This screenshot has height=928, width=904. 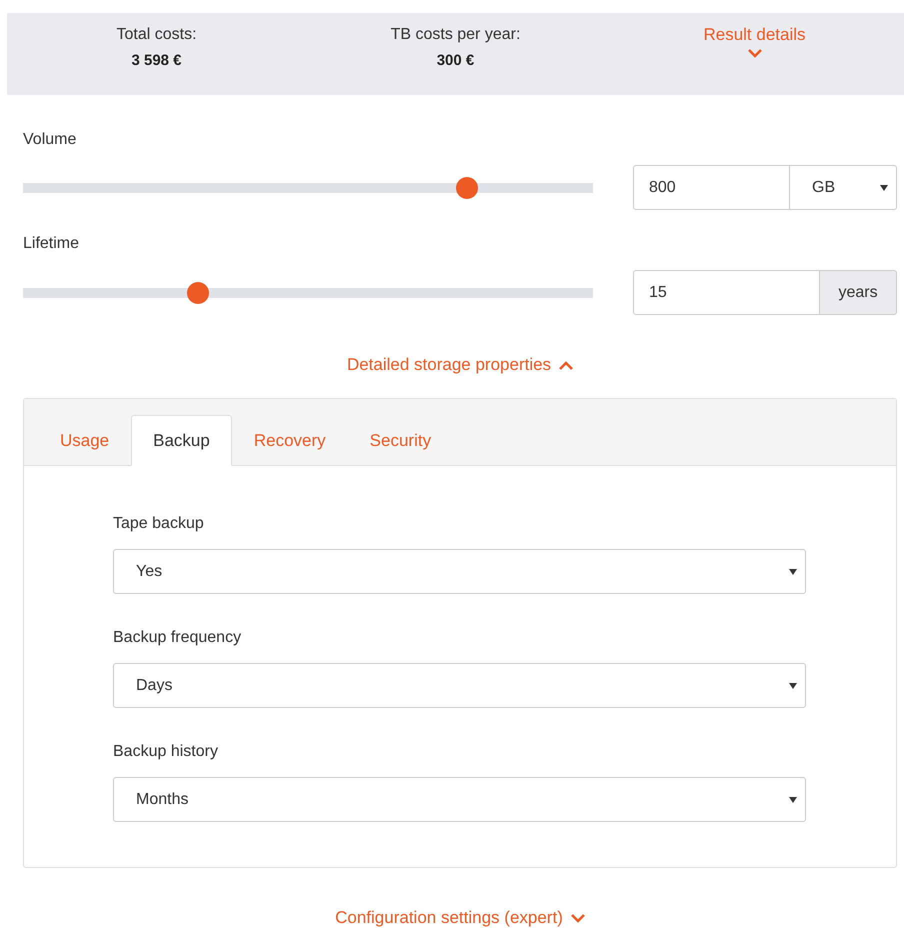 I want to click on dropdown: Days, so click(x=459, y=685).